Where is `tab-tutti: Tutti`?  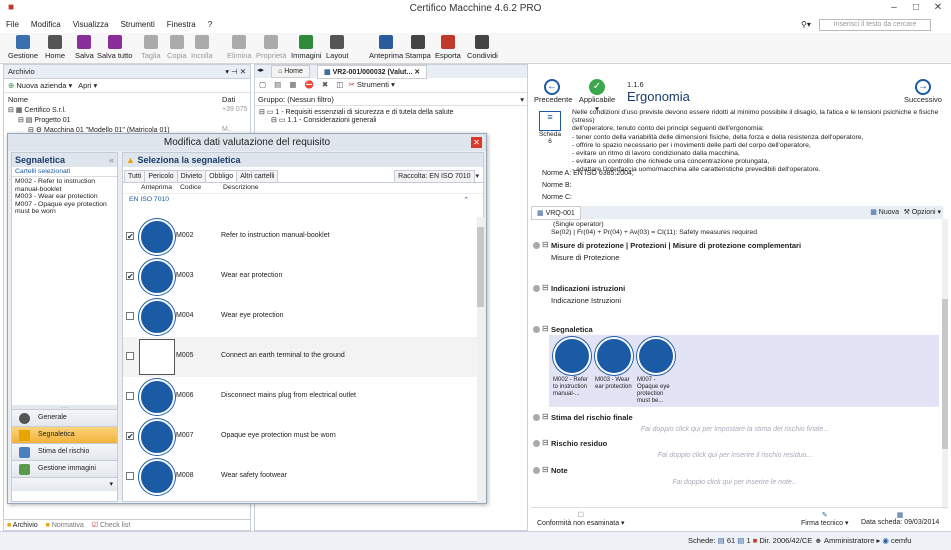 tab-tutti: Tutti is located at coordinates (135, 176).